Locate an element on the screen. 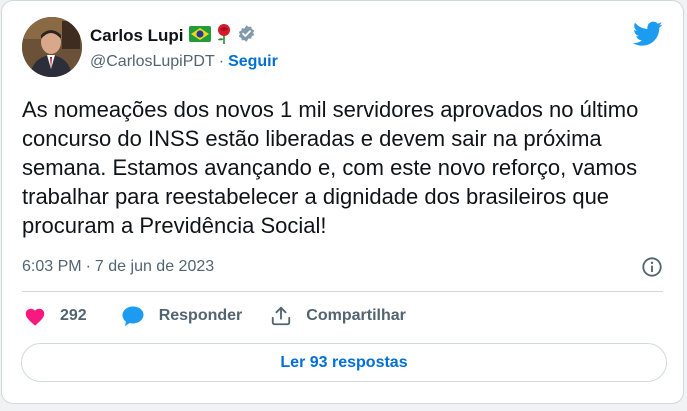  share-button: Compartilhar is located at coordinates (338, 316).